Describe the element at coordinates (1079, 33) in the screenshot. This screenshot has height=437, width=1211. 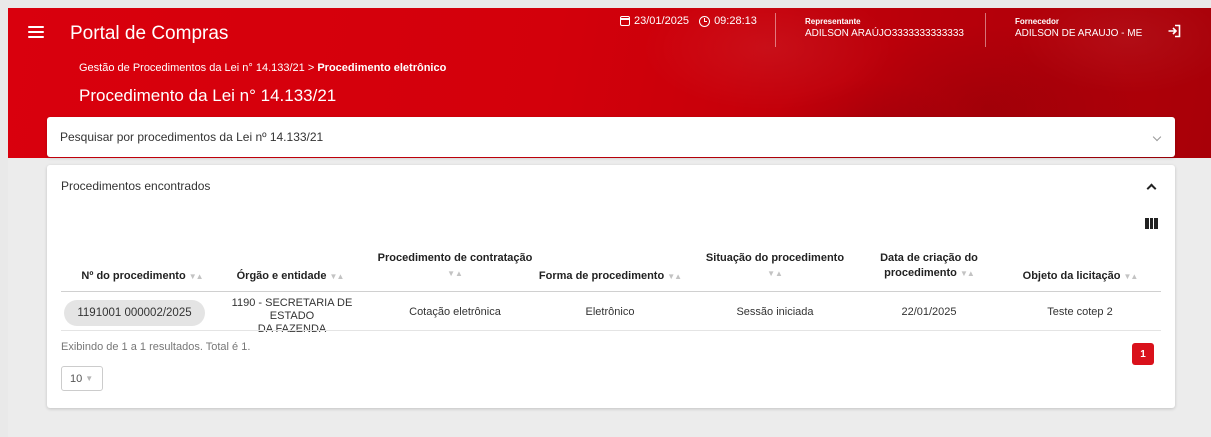
I see `supplier-value: ADILSON DE ARAUJO - ME` at that location.